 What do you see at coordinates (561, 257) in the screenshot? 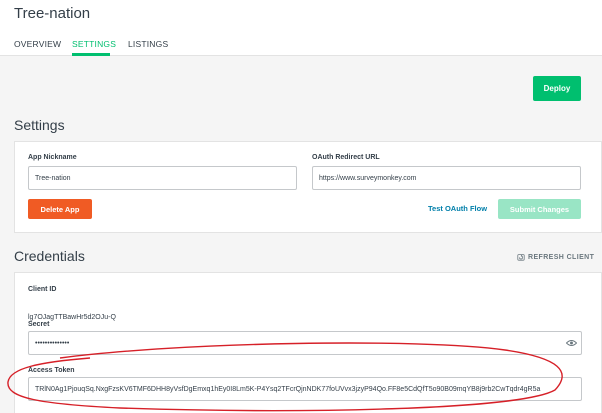
I see `refresh-client-label: REFRESH CLIENT` at bounding box center [561, 257].